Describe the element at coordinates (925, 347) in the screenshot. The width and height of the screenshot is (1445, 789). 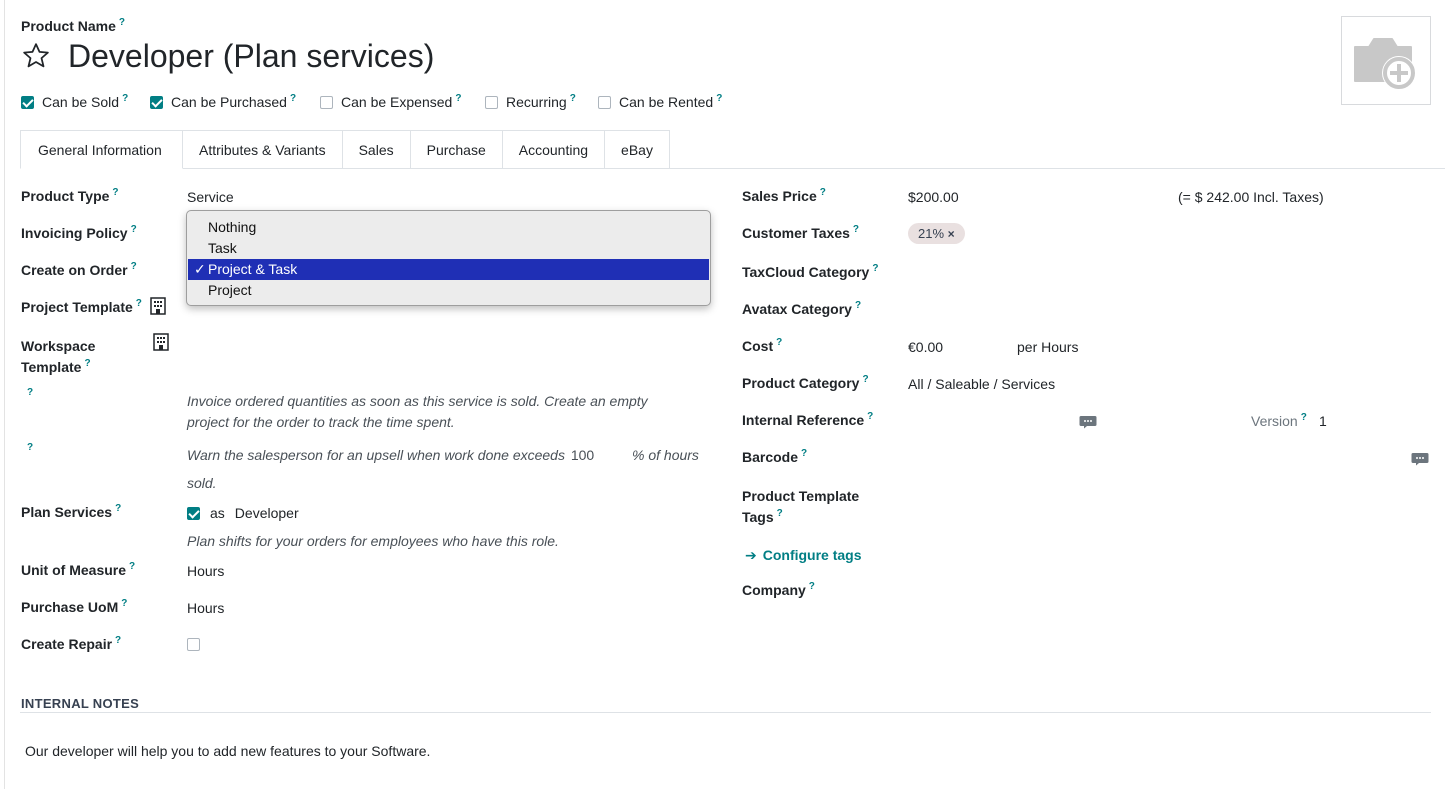
I see `cost-field: €0.00` at that location.